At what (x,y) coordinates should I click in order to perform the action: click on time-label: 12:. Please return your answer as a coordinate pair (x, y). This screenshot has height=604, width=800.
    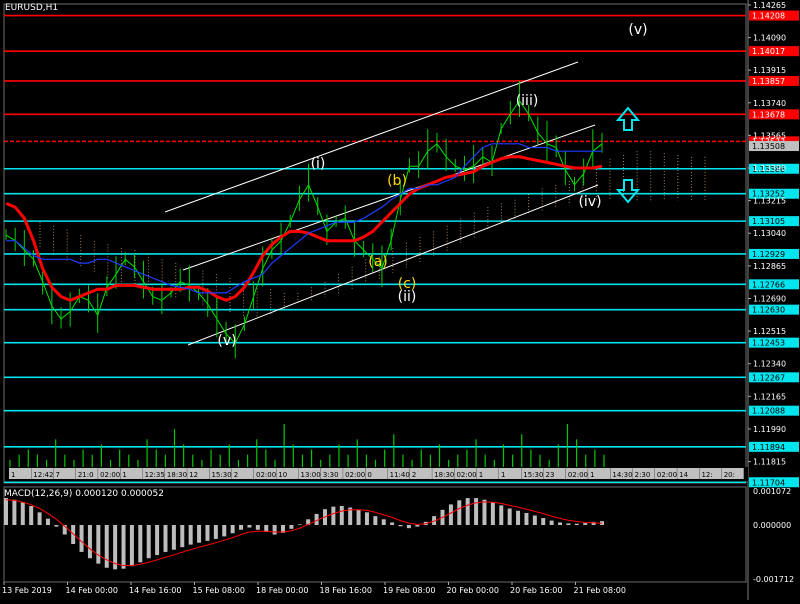
    Looking at the image, I should click on (706, 475).